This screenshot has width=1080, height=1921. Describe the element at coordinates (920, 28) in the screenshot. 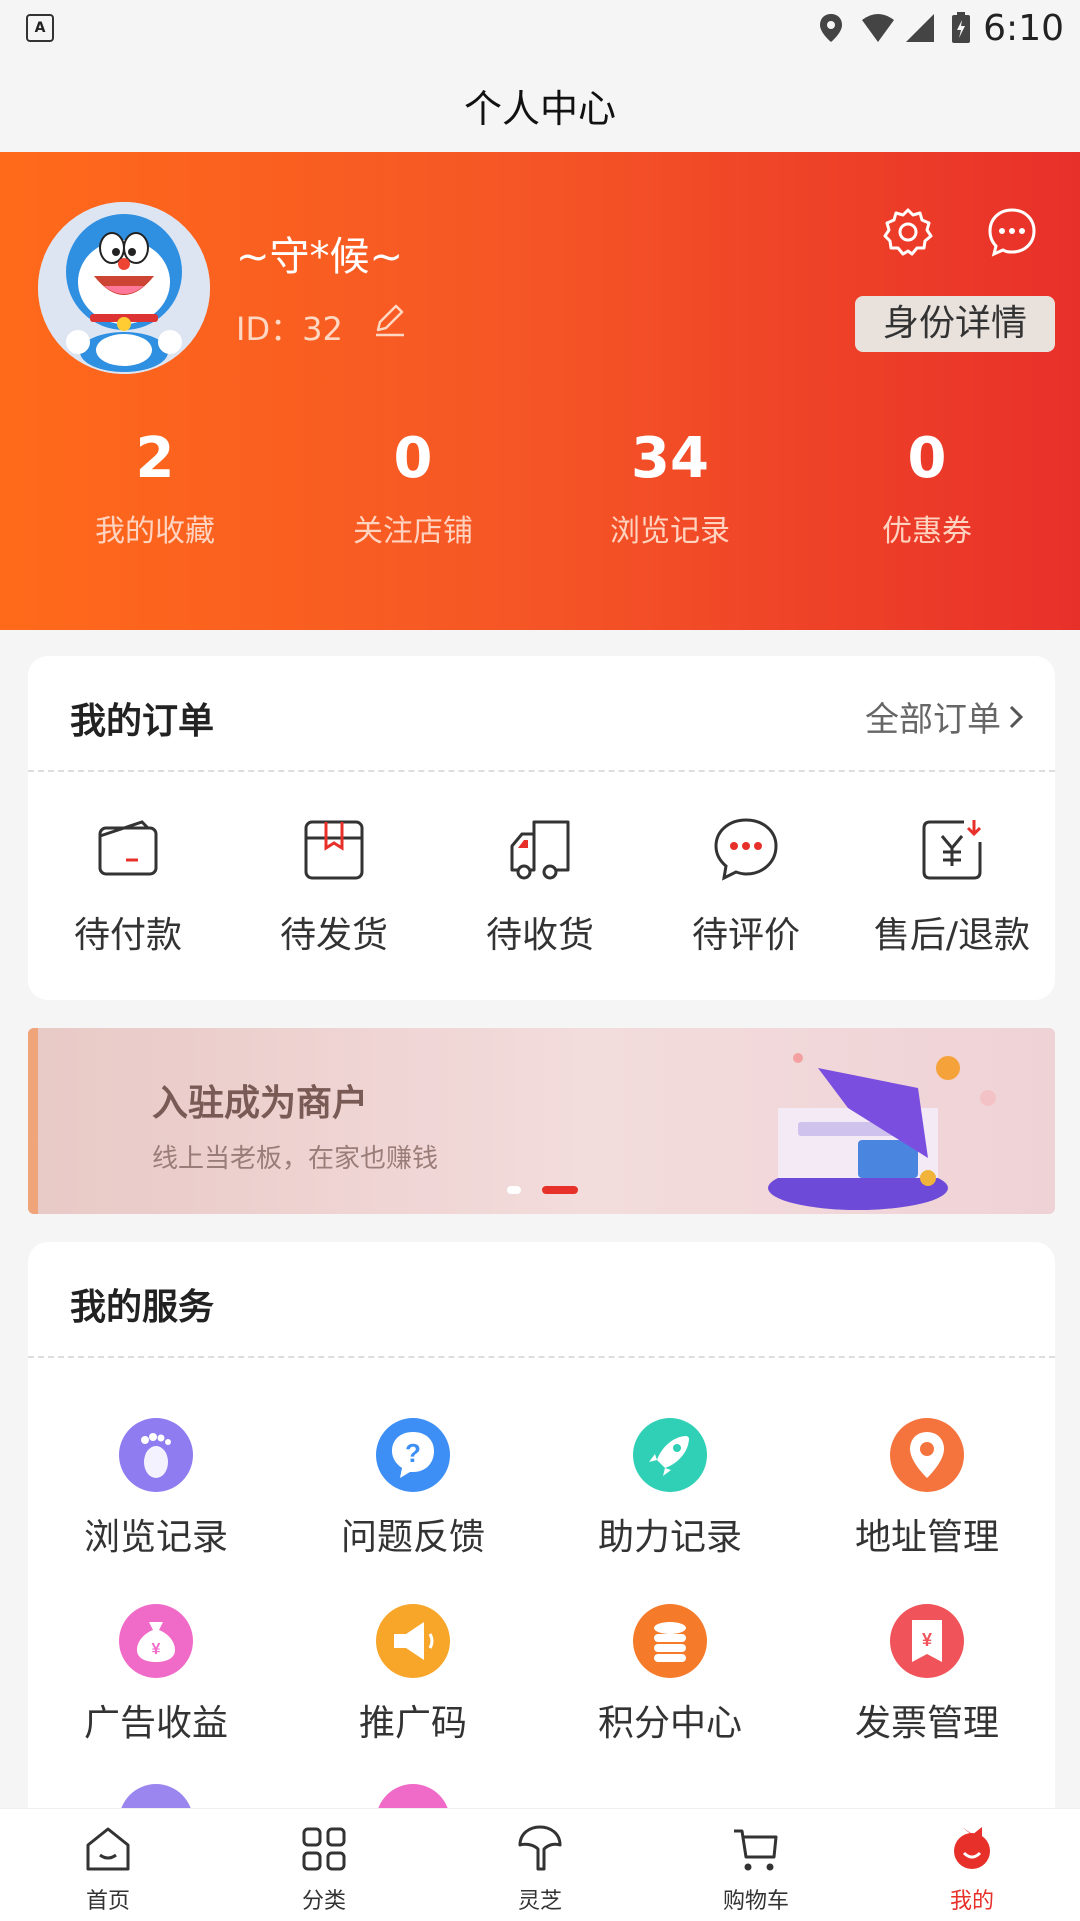

I see `signal-icon` at that location.